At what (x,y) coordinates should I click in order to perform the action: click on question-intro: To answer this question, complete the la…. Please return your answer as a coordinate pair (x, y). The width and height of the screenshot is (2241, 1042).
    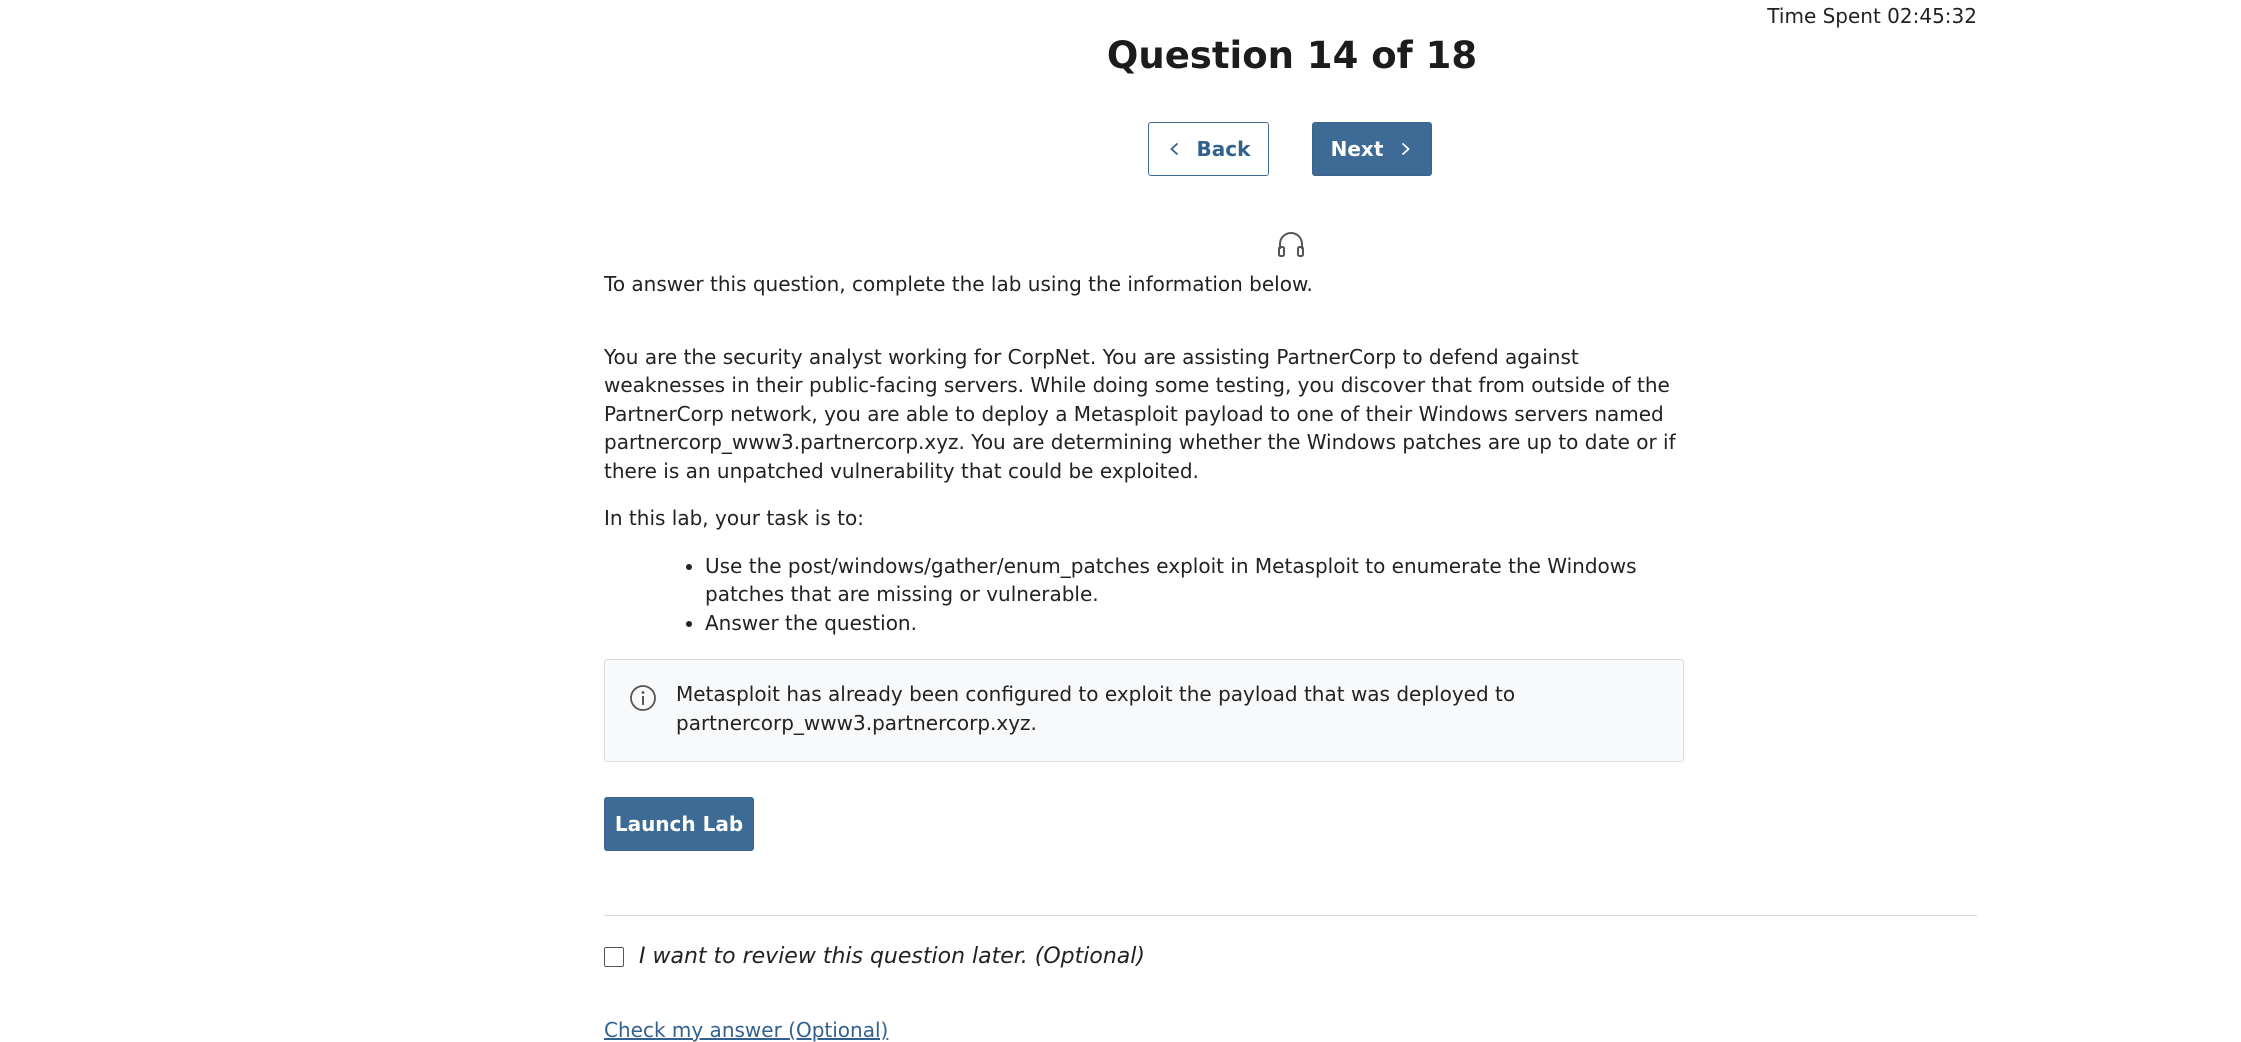
    Looking at the image, I should click on (958, 284).